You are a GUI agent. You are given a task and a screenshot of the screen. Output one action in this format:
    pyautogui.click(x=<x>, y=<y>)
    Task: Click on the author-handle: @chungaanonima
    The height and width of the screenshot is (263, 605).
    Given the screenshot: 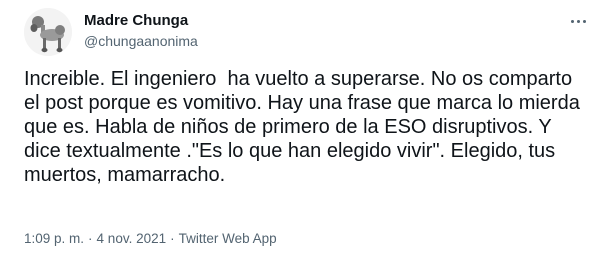 What is the action you would take?
    pyautogui.click(x=141, y=41)
    